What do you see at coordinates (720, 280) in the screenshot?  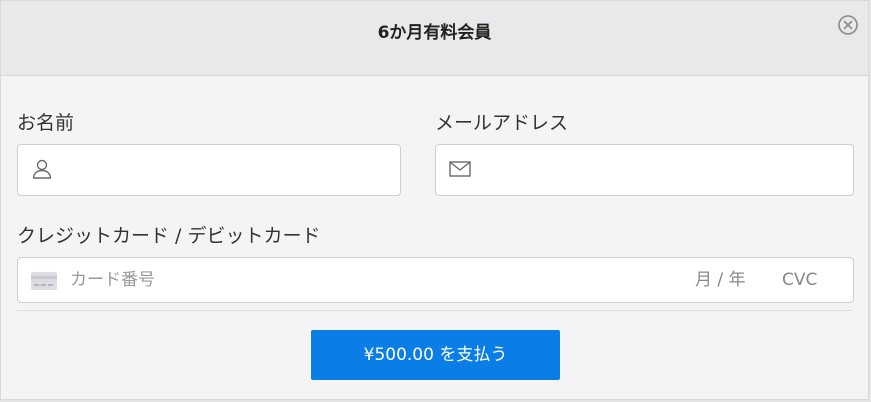 I see `card-expiry-input: 月 / 年` at bounding box center [720, 280].